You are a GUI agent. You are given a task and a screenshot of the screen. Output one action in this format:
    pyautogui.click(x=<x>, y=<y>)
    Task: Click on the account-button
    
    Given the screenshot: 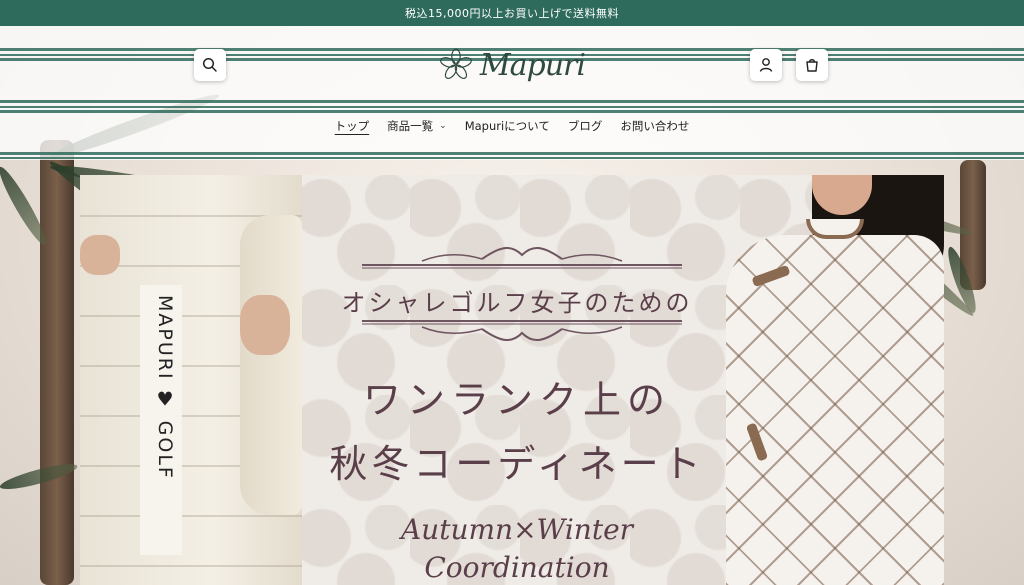 What is the action you would take?
    pyautogui.click(x=766, y=65)
    